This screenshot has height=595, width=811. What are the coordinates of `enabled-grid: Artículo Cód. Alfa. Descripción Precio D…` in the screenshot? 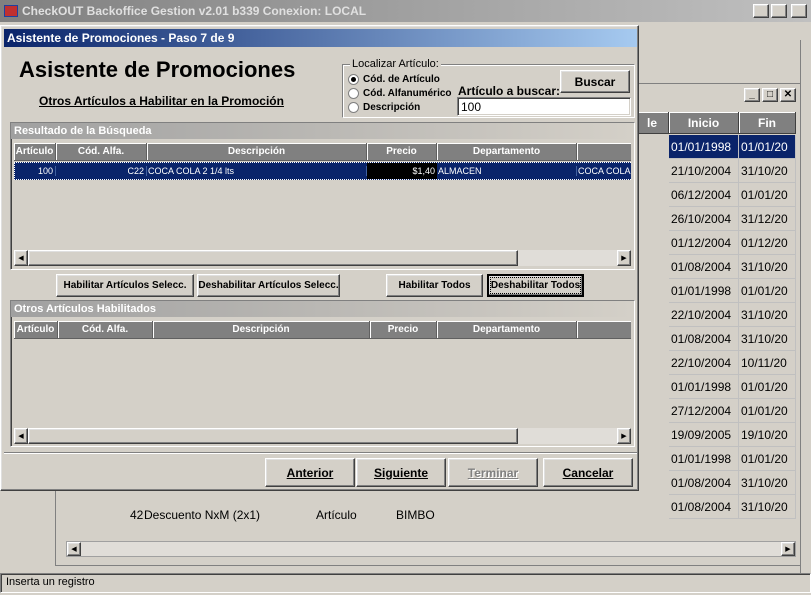 It's located at (322, 373).